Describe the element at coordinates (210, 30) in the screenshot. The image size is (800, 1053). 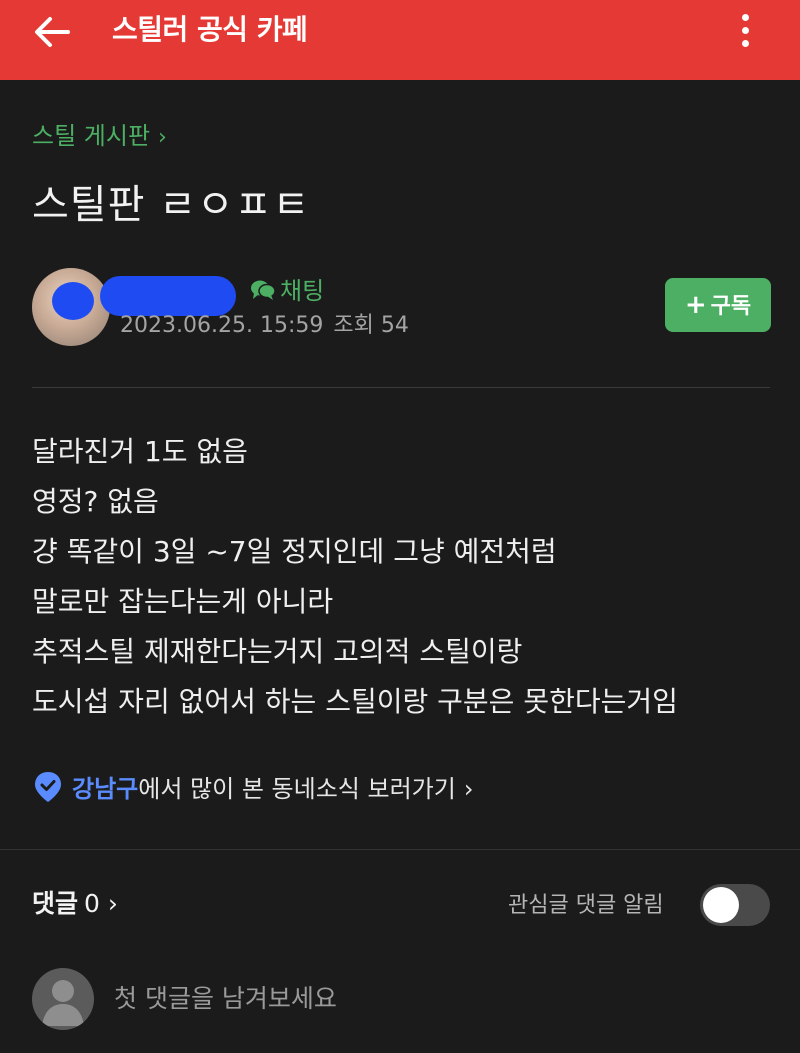
I see `cafe-title: 스틸러 공식 카페` at that location.